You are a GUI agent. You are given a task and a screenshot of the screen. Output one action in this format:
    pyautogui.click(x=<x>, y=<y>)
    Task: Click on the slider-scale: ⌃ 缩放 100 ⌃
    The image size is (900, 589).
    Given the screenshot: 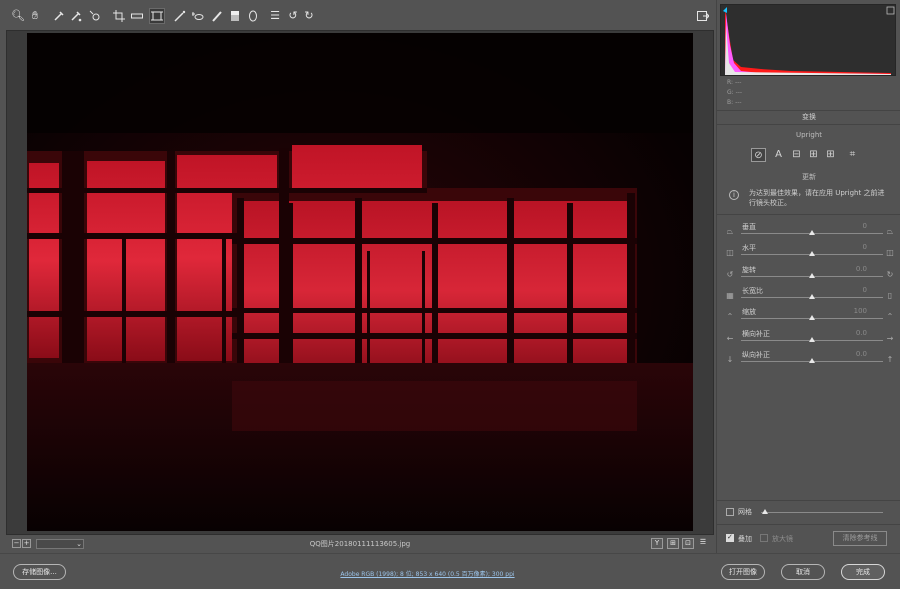 What is the action you would take?
    pyautogui.click(x=809, y=317)
    